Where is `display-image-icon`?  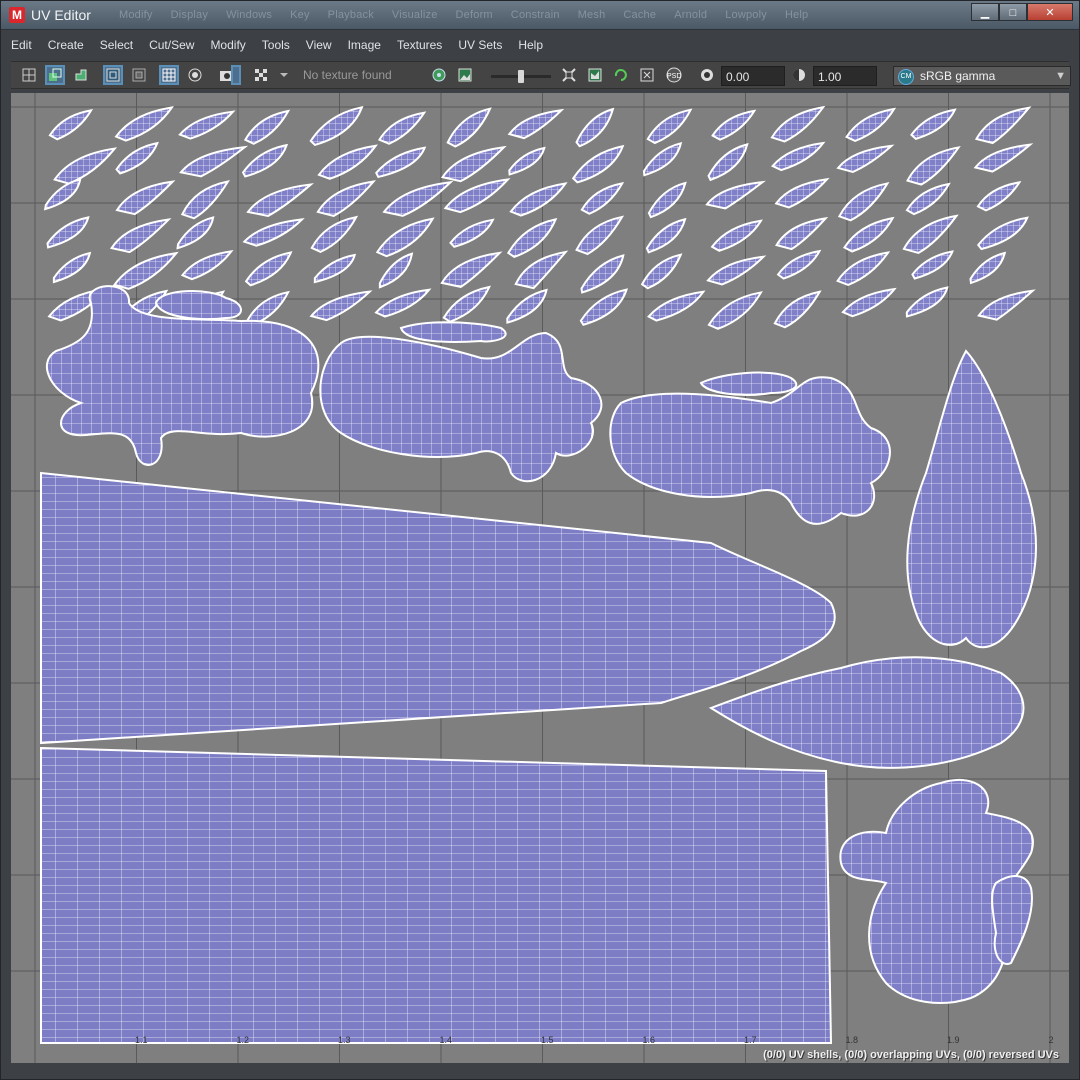 display-image-icon is located at coordinates (439, 75).